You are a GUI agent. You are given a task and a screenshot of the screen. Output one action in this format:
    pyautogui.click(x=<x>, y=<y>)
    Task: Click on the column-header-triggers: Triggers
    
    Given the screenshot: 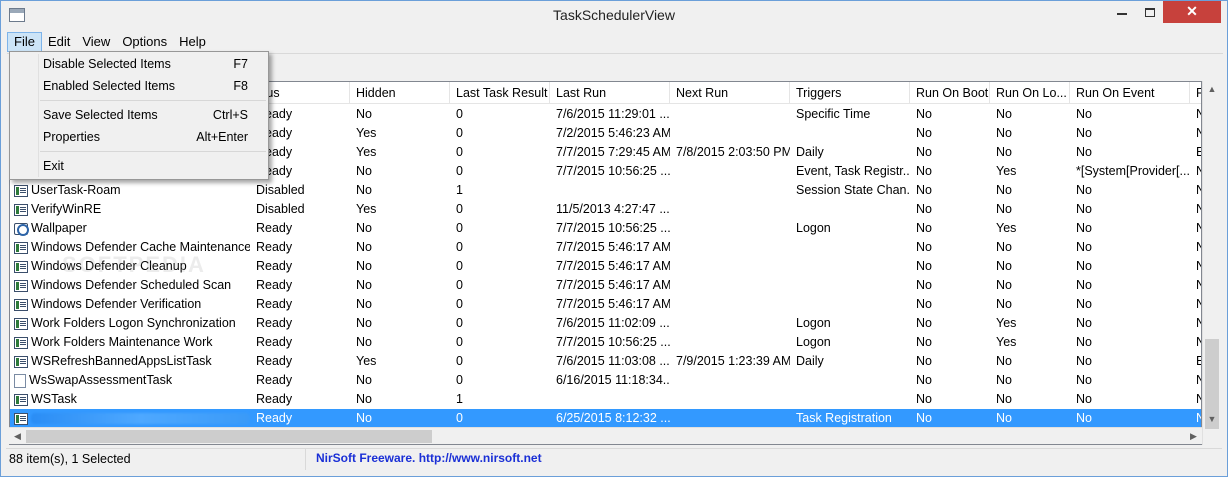 What is the action you would take?
    pyautogui.click(x=850, y=93)
    